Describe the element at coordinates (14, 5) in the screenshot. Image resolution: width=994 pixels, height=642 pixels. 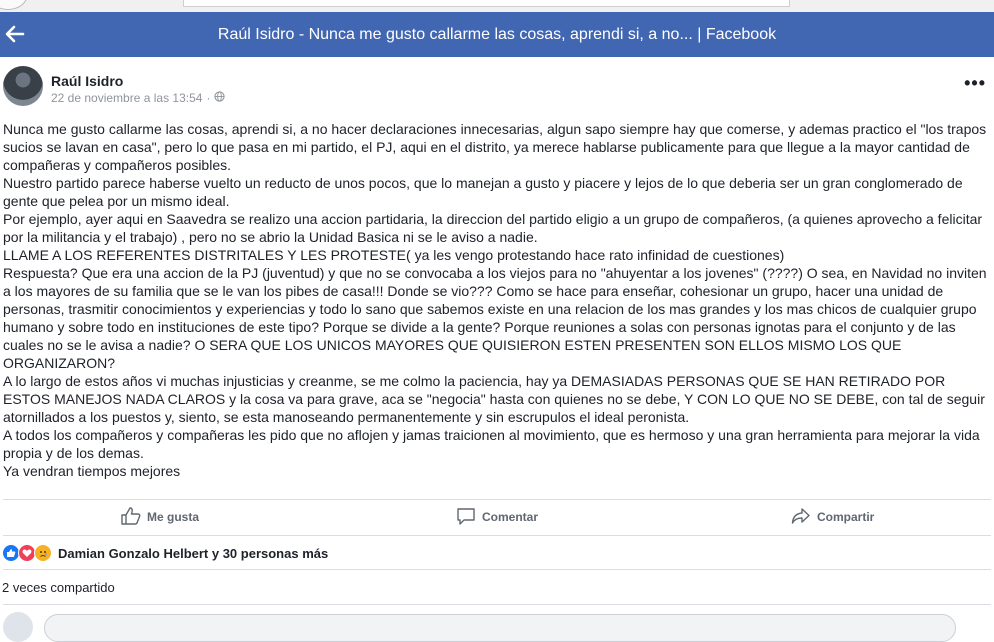
I see `browser-button` at that location.